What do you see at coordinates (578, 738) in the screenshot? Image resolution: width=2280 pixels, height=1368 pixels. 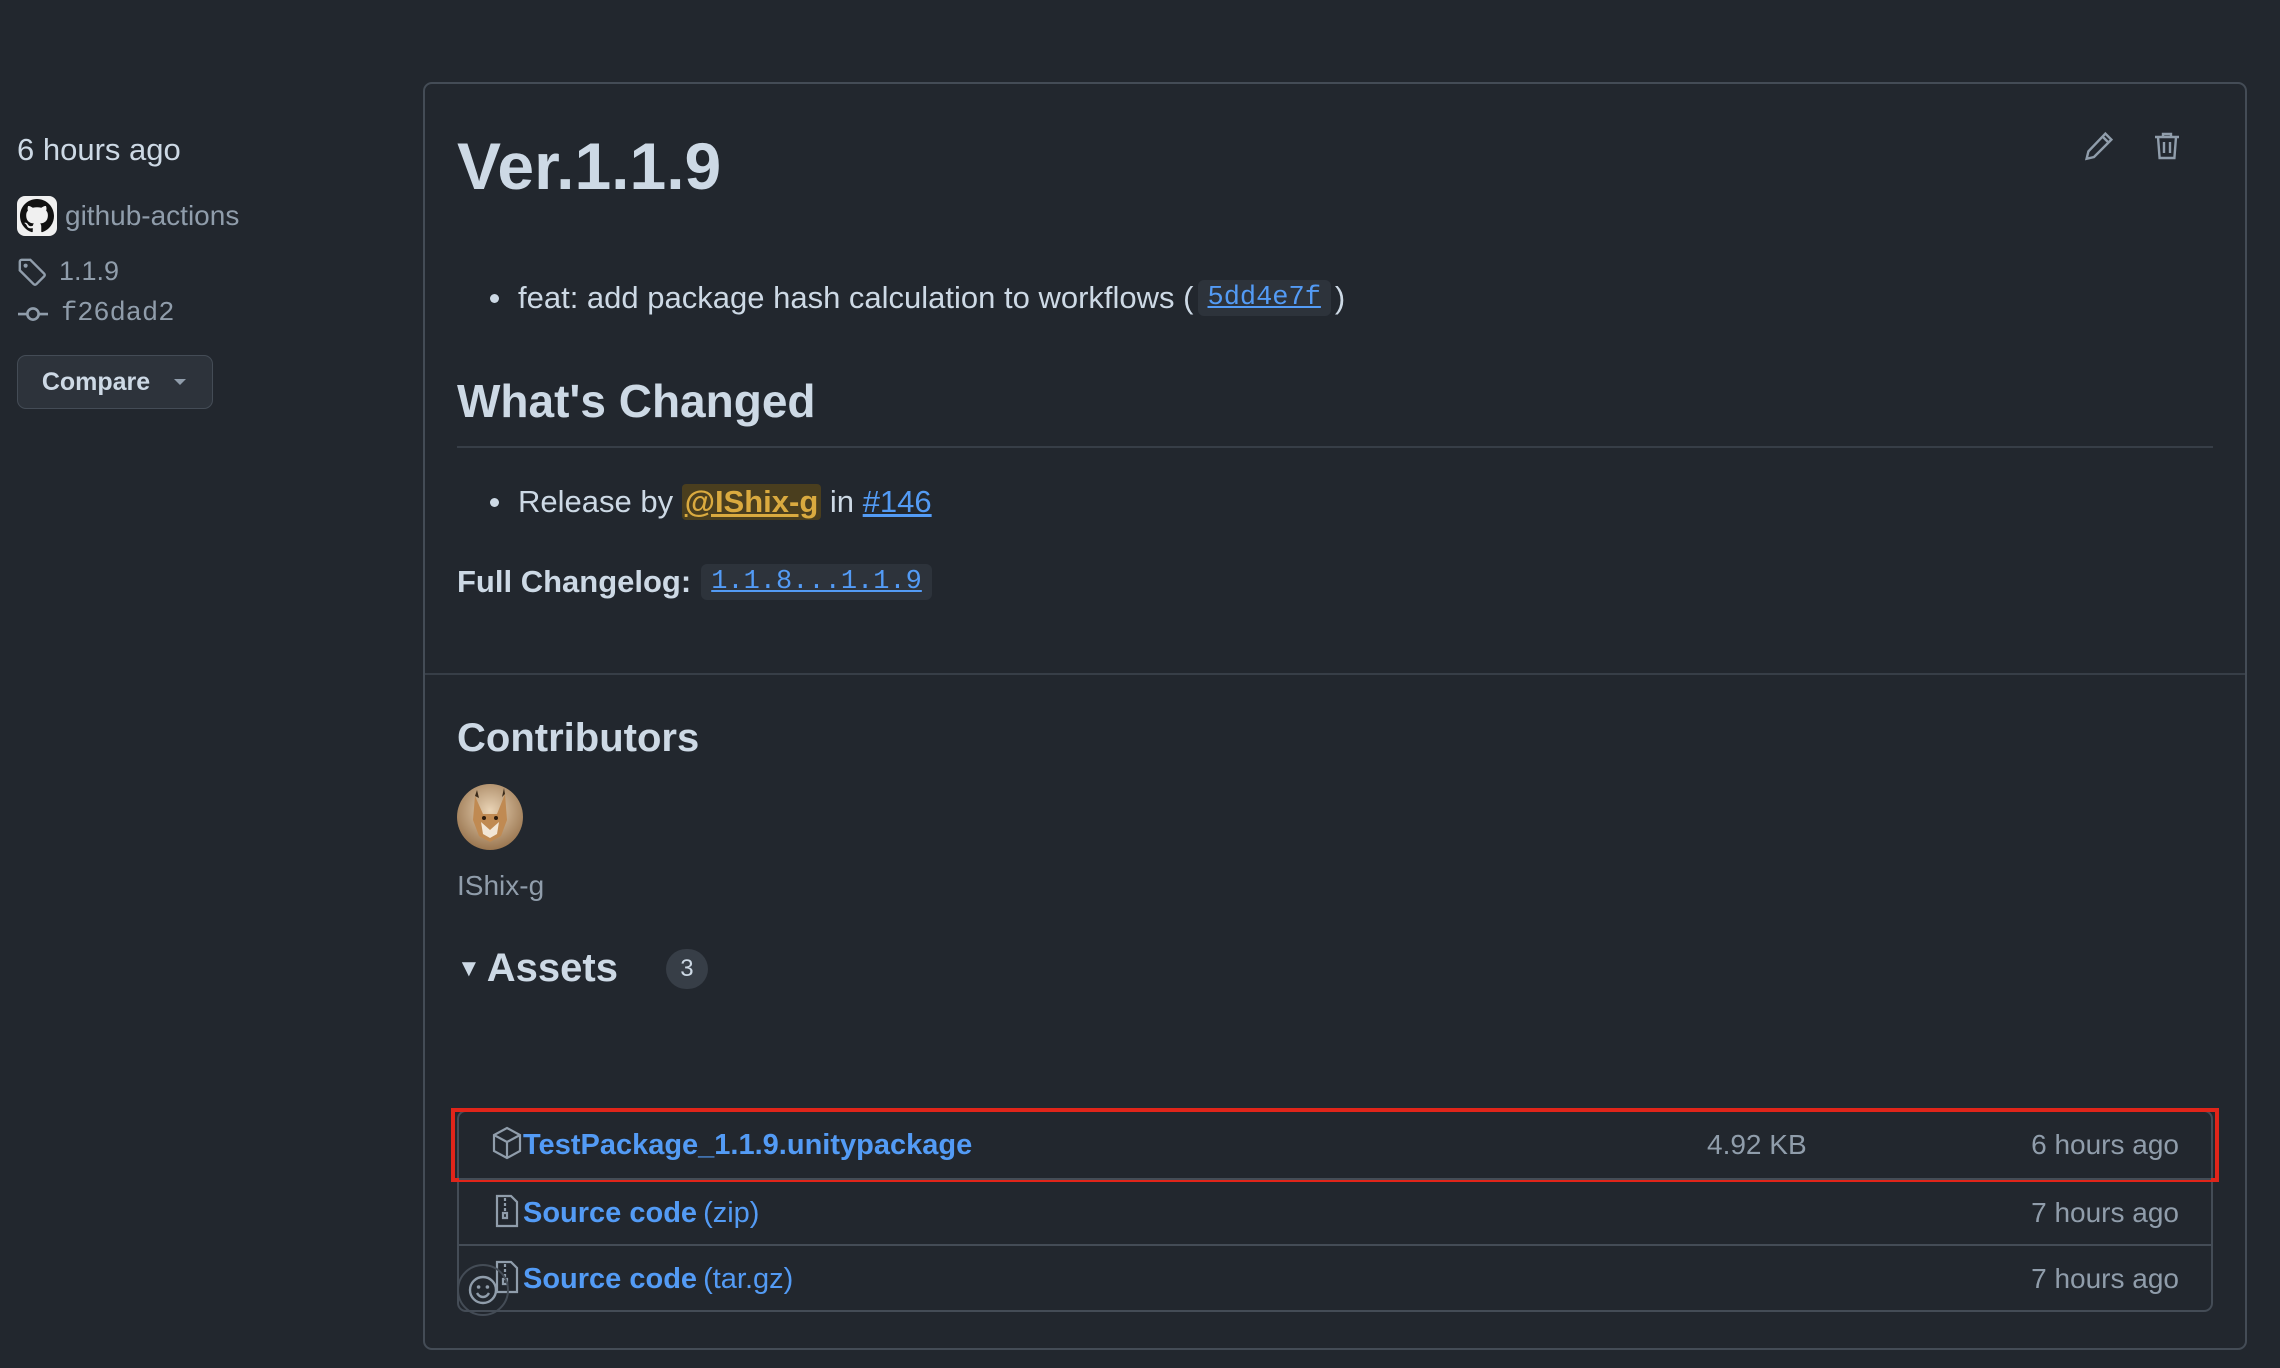 I see `contributors-heading: Contributors` at bounding box center [578, 738].